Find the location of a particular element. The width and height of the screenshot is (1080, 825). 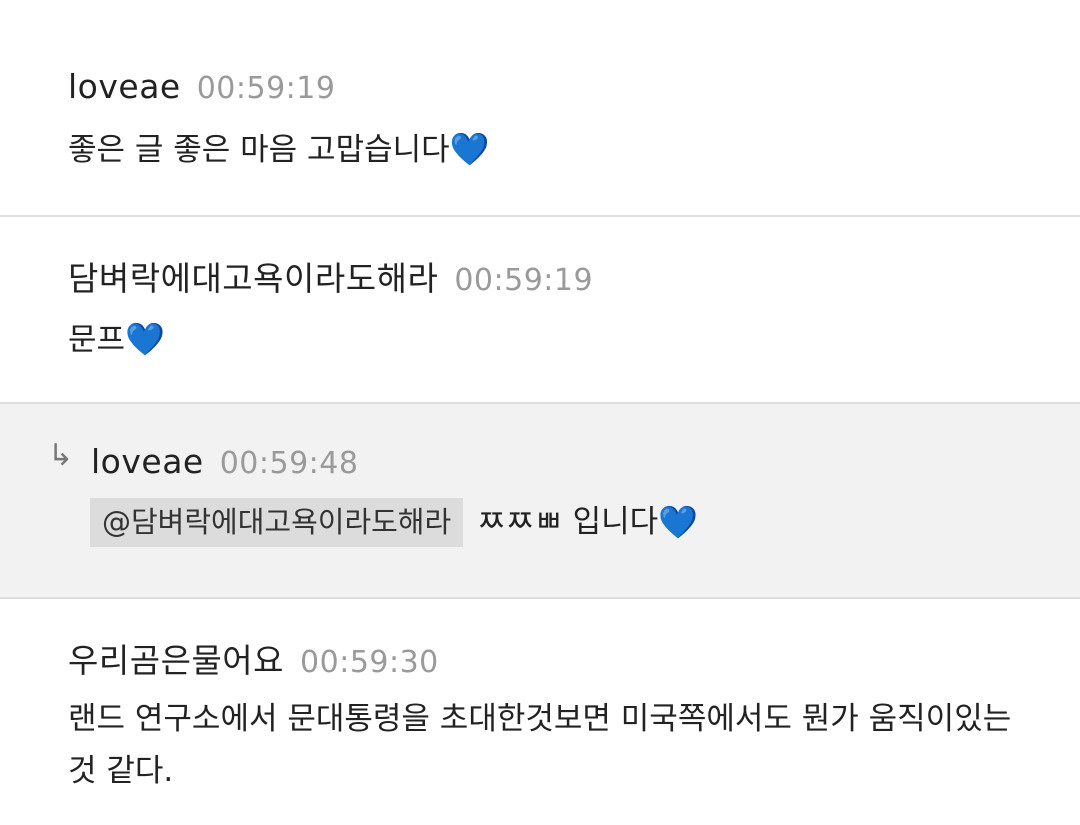

comment-body: @담벼락에대고욕이라도해라 ㅉㅉㅃ 입니다 💙 is located at coordinates (555, 522).